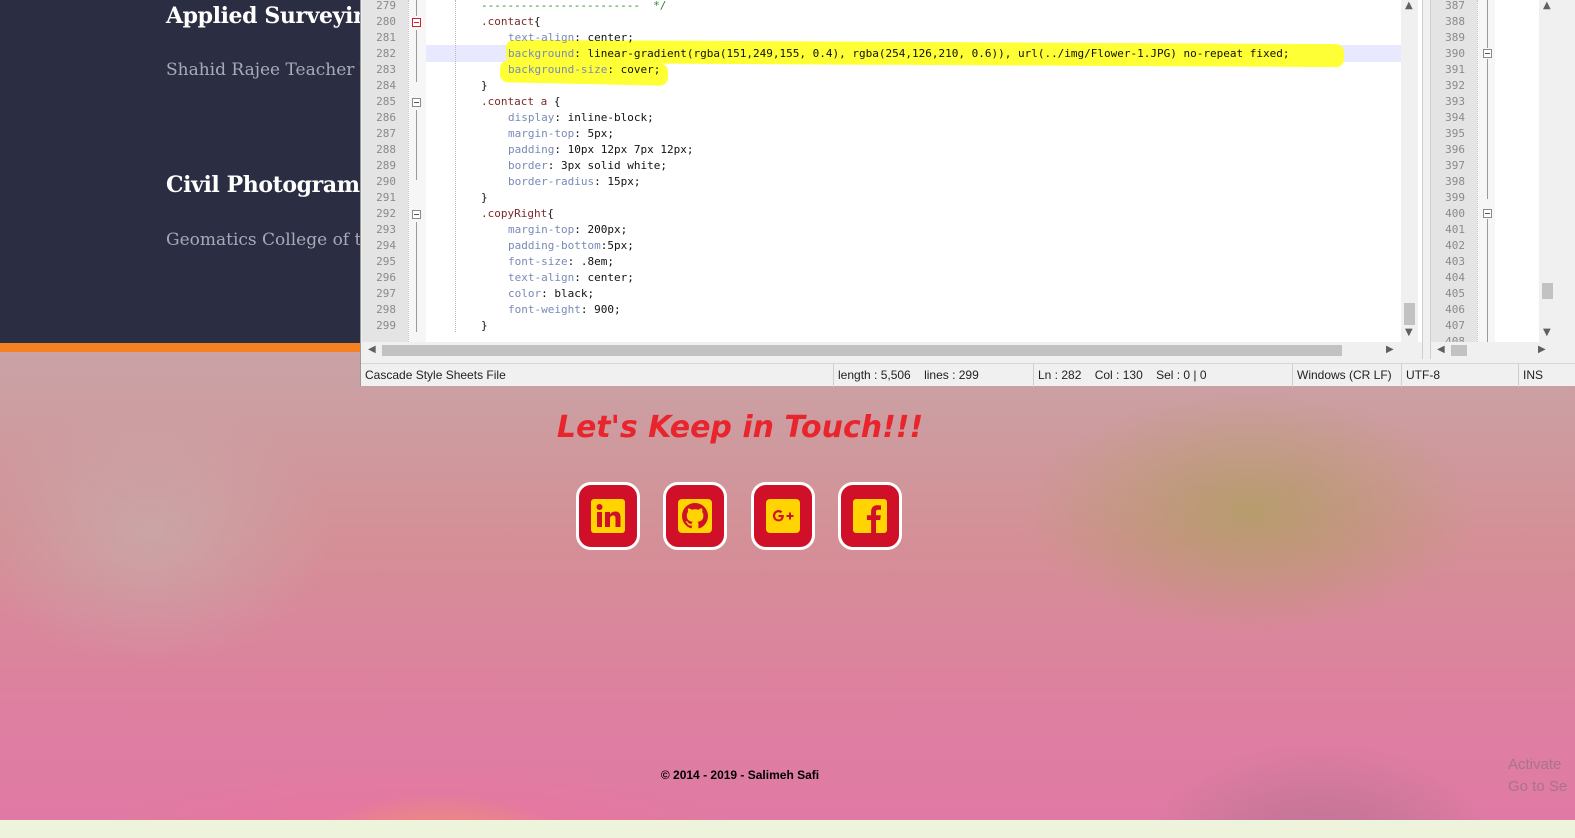 This screenshot has width=1575, height=838. What do you see at coordinates (787, 829) in the screenshot?
I see `page-bottom` at bounding box center [787, 829].